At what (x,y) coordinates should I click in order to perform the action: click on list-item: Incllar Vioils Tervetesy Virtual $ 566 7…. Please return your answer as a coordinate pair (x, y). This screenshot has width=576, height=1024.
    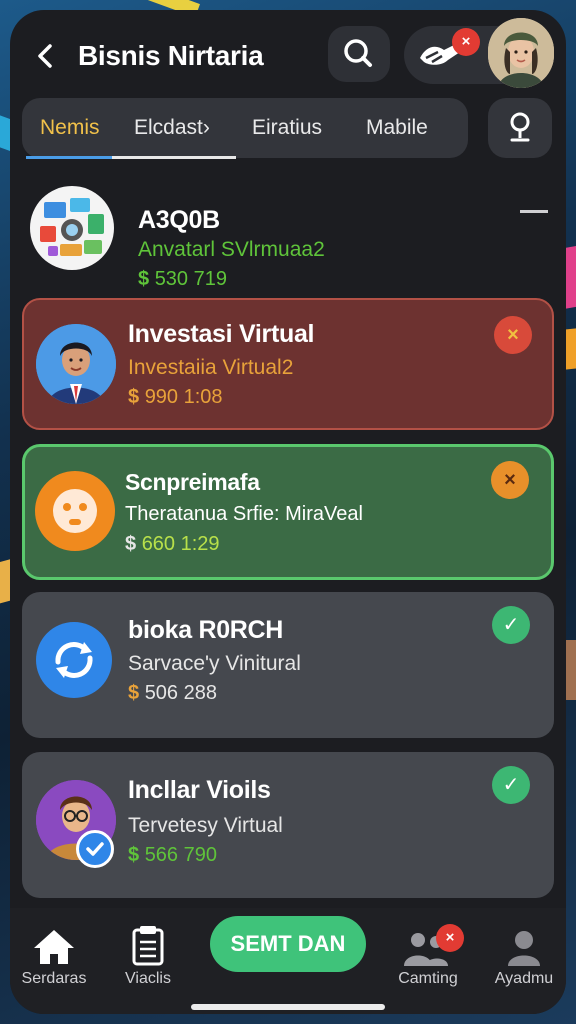
    Looking at the image, I should click on (288, 825).